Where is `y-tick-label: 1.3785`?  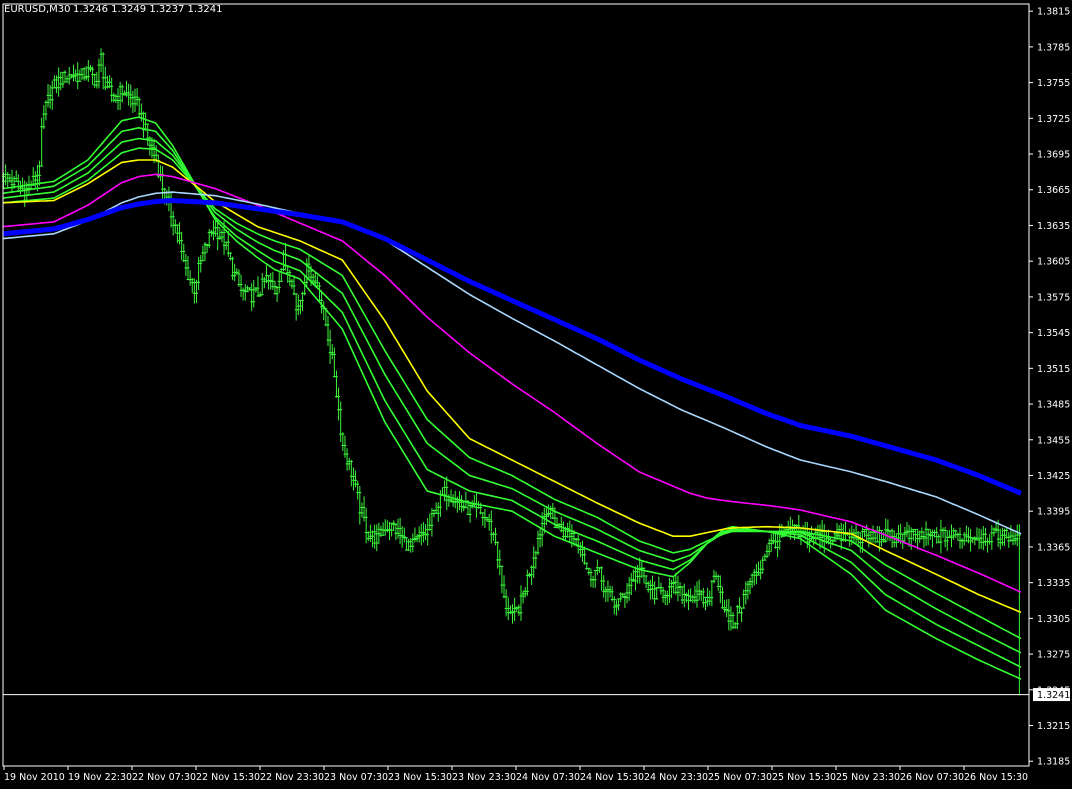
y-tick-label: 1.3785 is located at coordinates (1053, 47).